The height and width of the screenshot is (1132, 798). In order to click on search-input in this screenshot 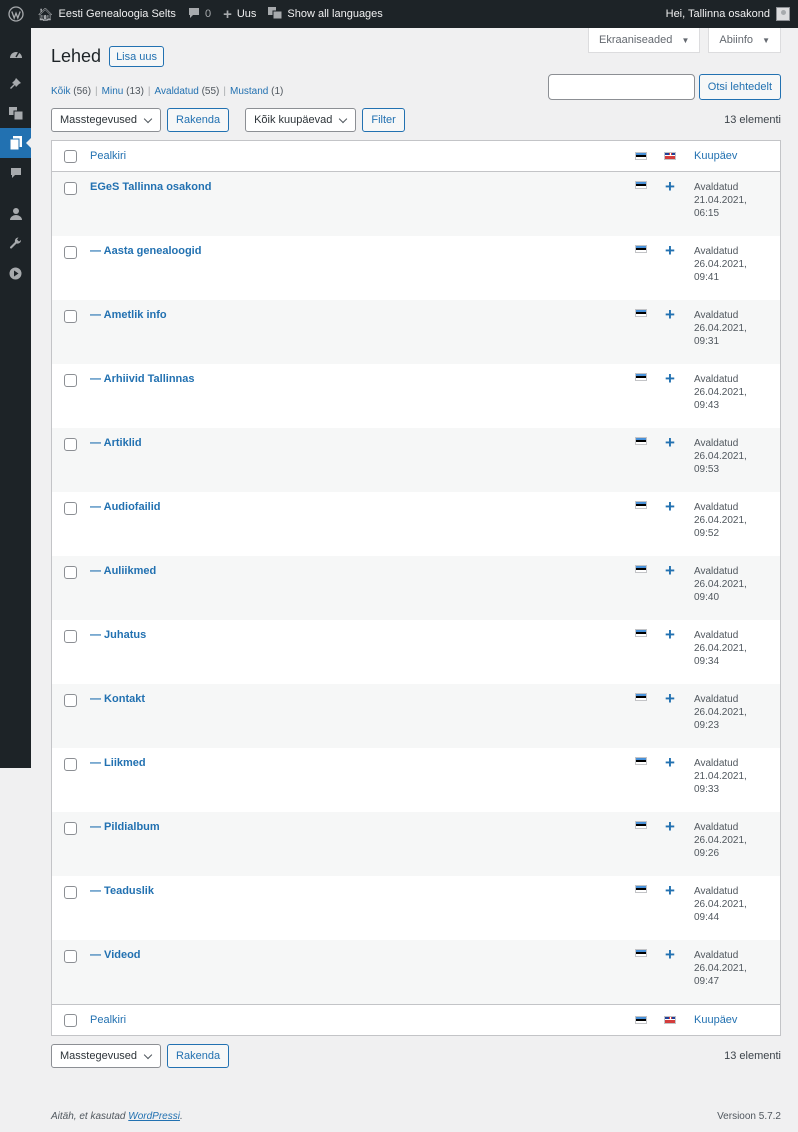, I will do `click(621, 87)`.